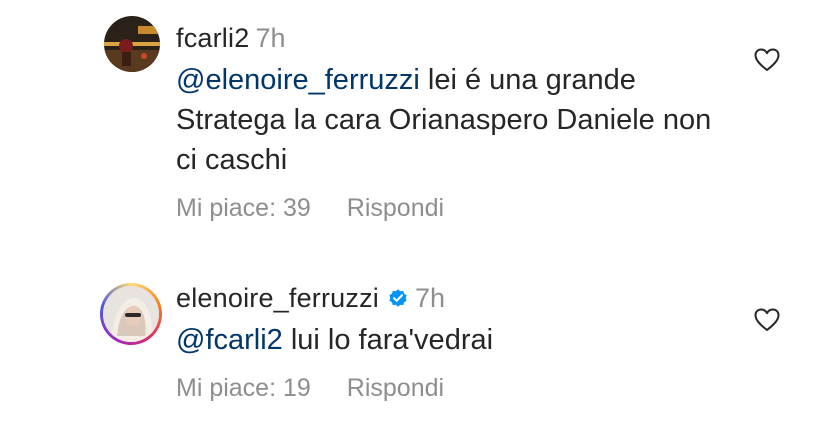 The image size is (828, 443). I want to click on username: fcarli2, so click(212, 38).